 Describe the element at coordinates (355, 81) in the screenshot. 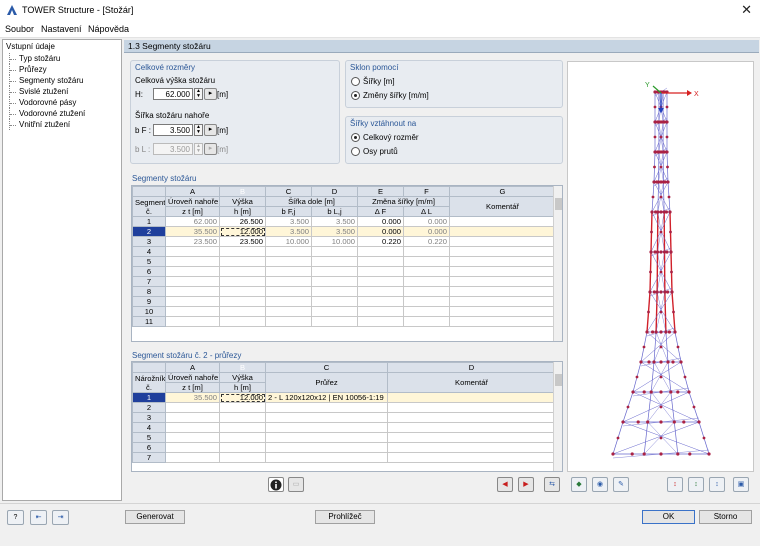

I see `slope-width-radio` at that location.